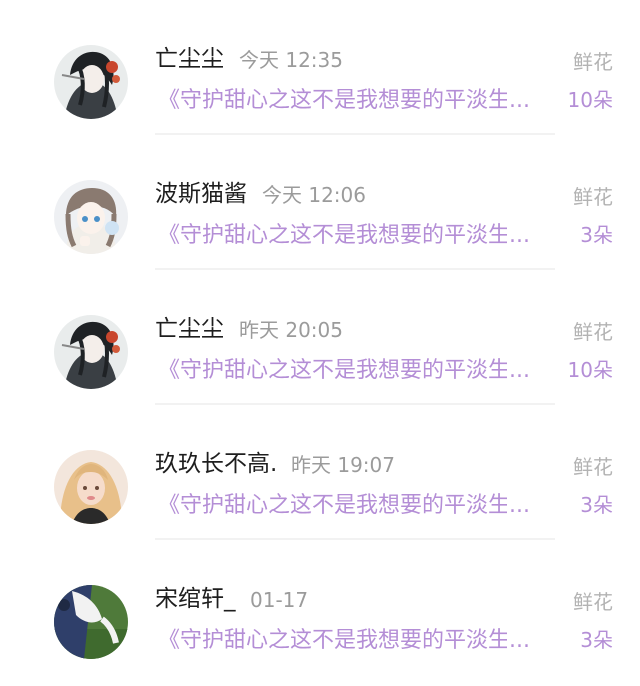 This screenshot has width=640, height=686. What do you see at coordinates (216, 464) in the screenshot?
I see `user-name: 玖玖长不高.` at bounding box center [216, 464].